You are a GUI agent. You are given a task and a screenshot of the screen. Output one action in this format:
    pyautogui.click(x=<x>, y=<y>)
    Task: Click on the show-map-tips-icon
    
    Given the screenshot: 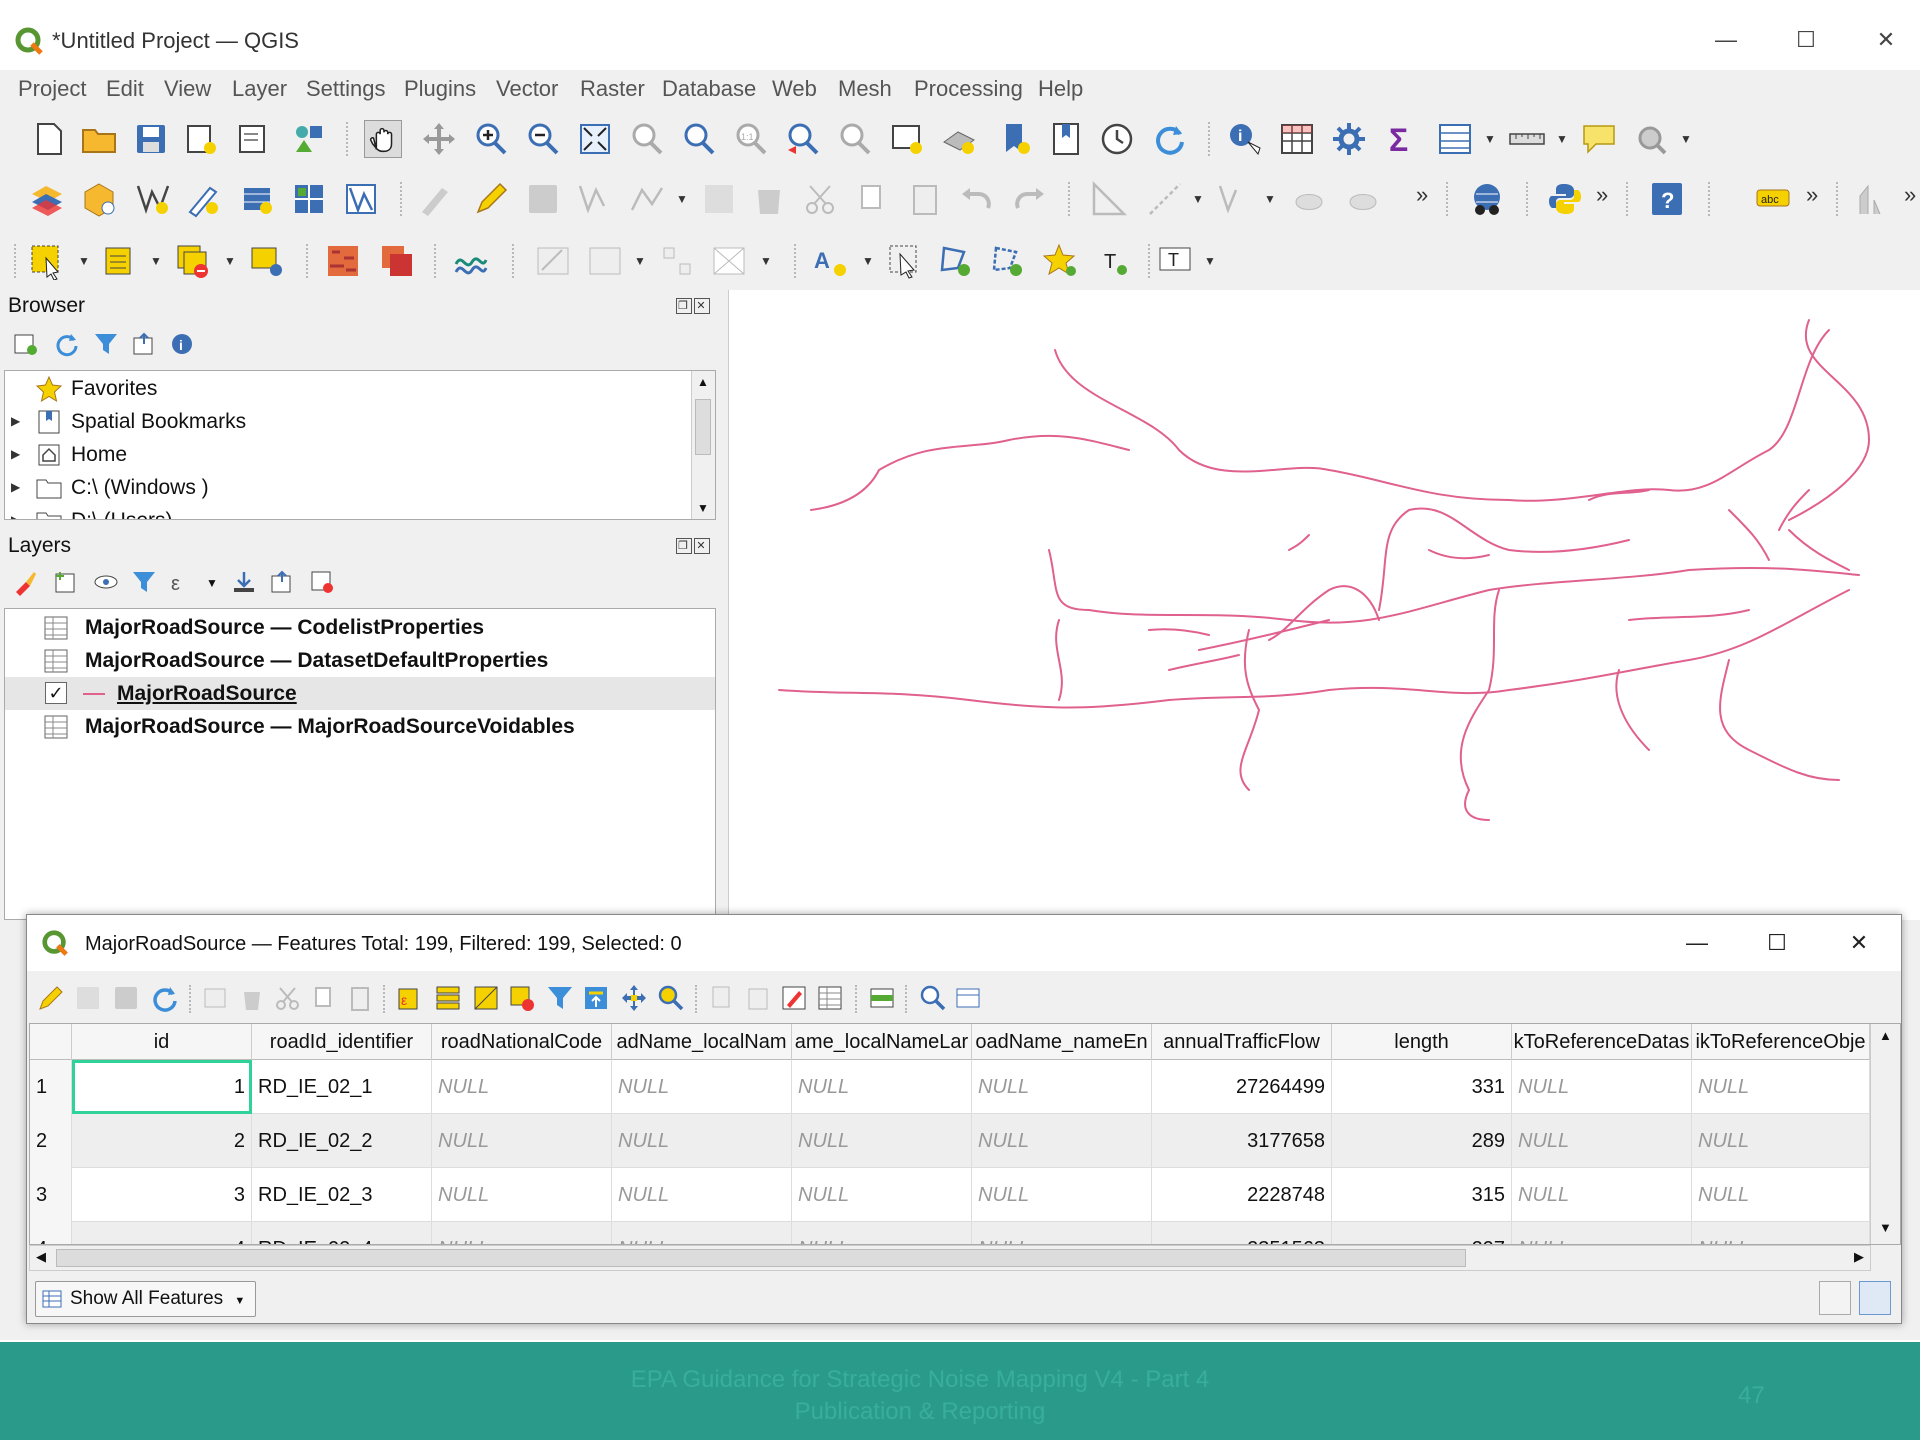 What is the action you would take?
    pyautogui.click(x=1599, y=139)
    